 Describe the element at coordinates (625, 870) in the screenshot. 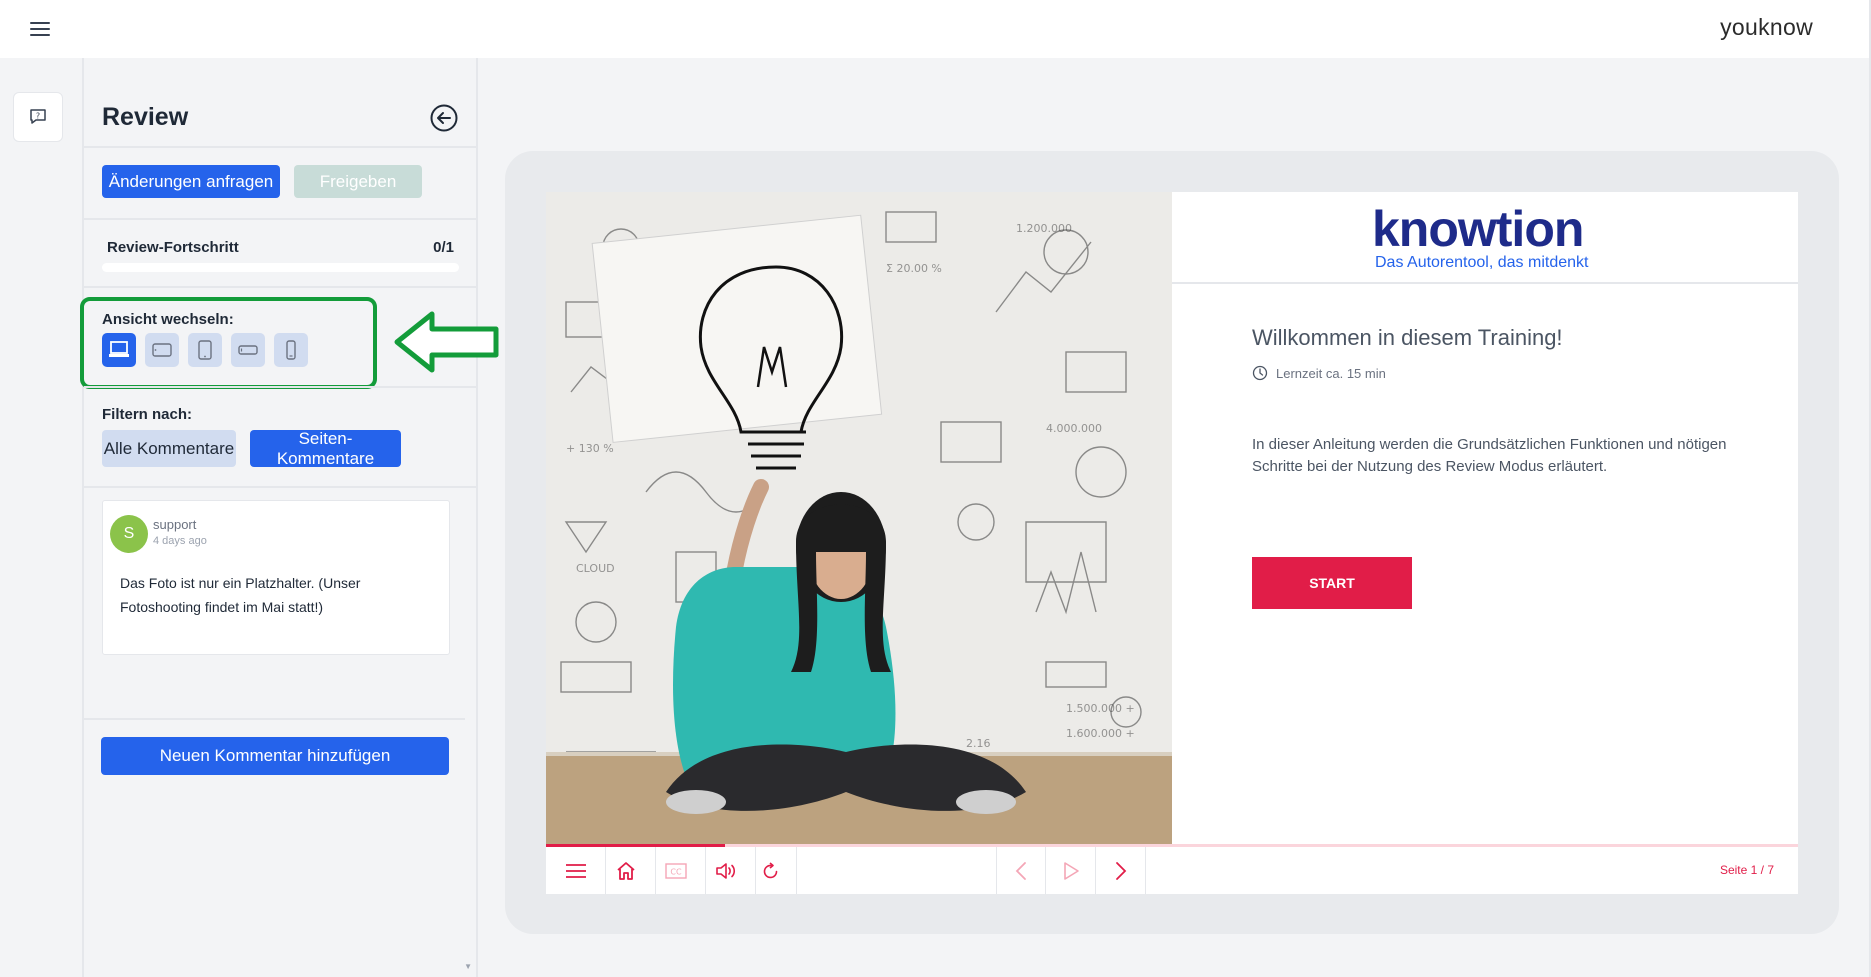

I see `home-icon` at that location.